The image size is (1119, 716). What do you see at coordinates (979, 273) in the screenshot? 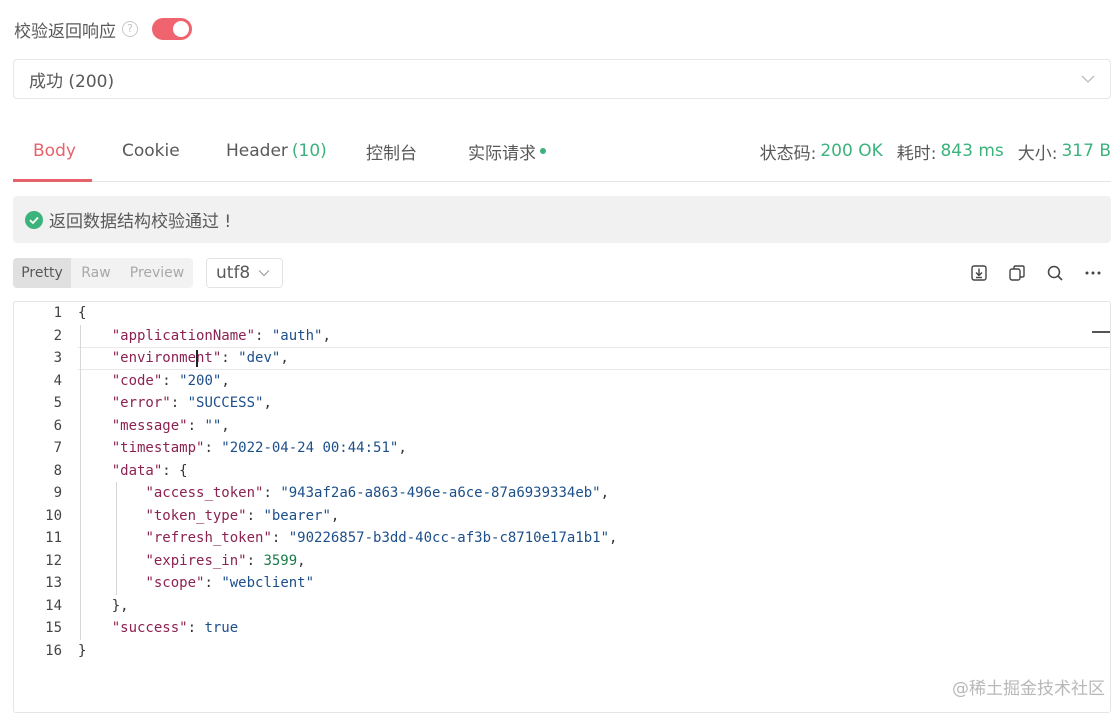
I see `download-icon` at bounding box center [979, 273].